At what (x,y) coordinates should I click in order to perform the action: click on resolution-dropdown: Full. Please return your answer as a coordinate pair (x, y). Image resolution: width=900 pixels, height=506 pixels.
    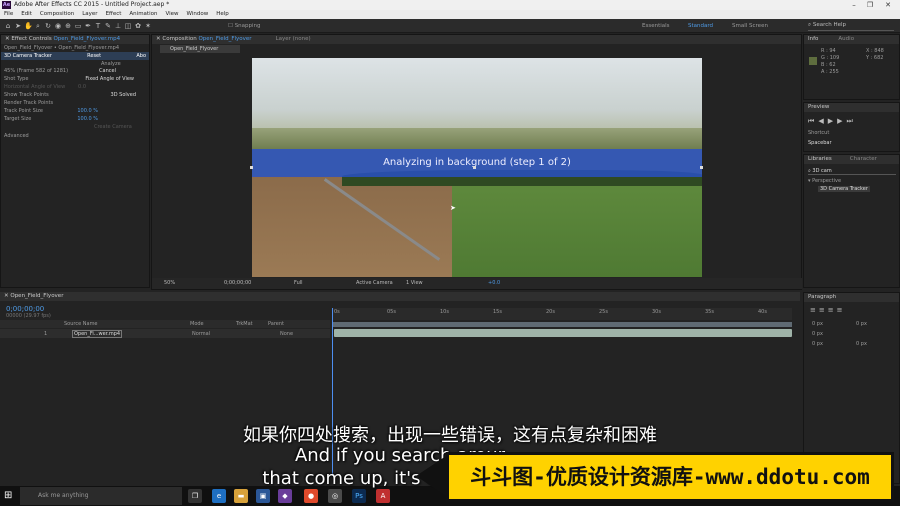
    Looking at the image, I should click on (298, 283).